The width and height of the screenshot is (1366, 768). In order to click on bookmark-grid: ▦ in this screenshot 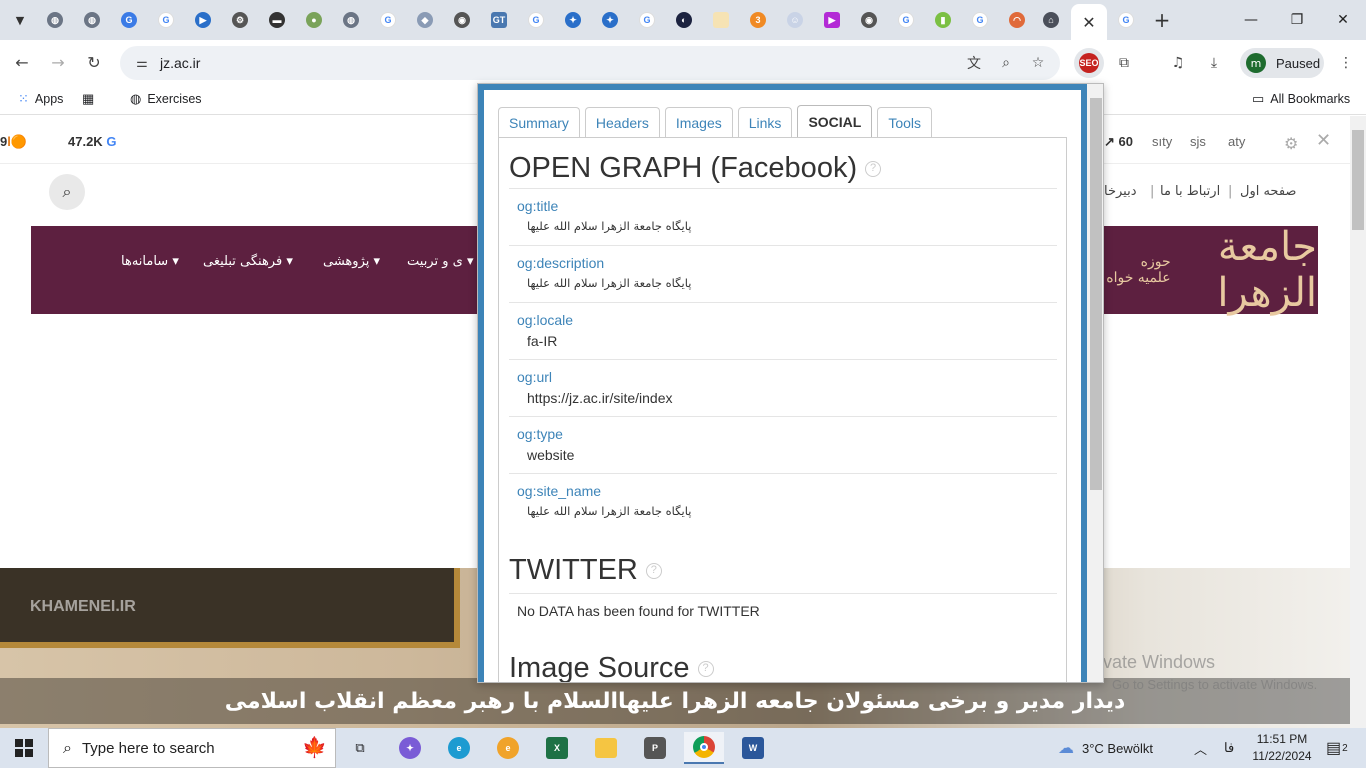, I will do `click(91, 99)`.